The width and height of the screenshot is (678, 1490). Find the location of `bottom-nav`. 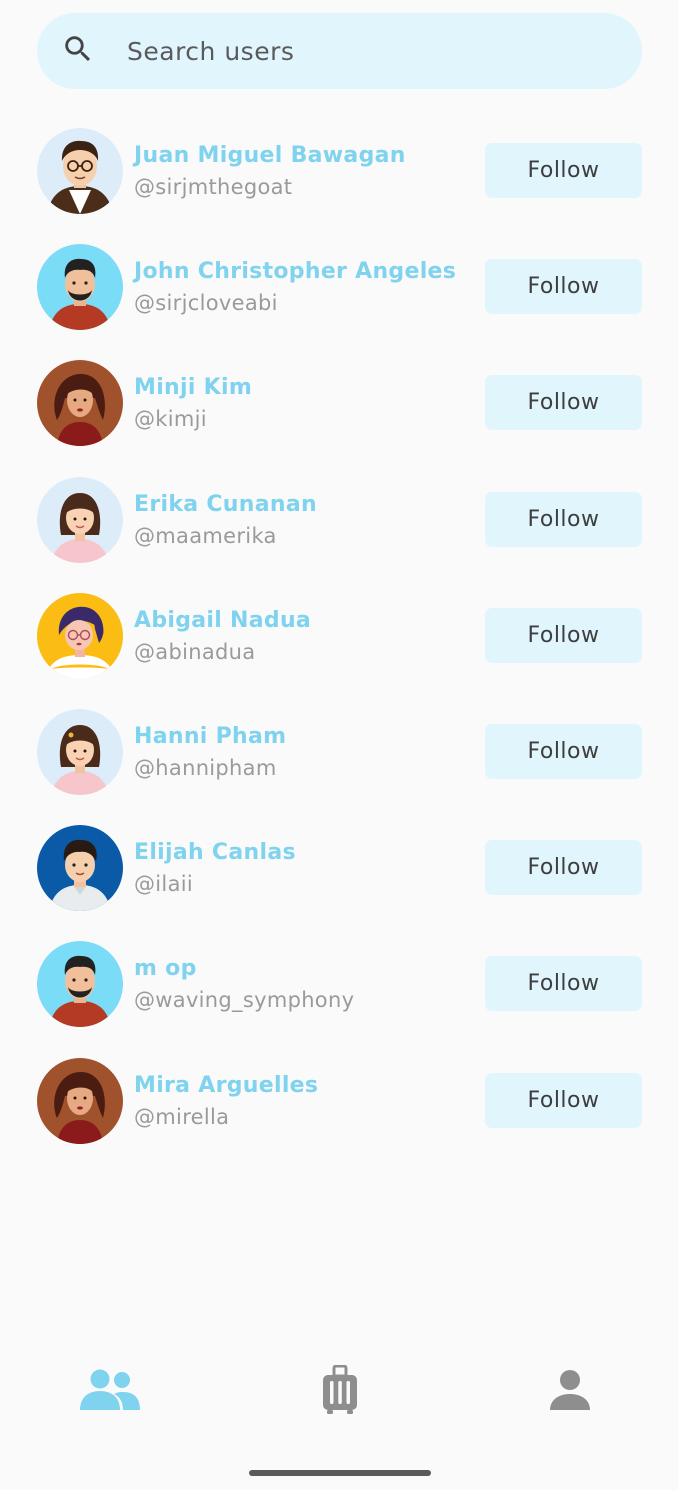

bottom-nav is located at coordinates (339, 1390).